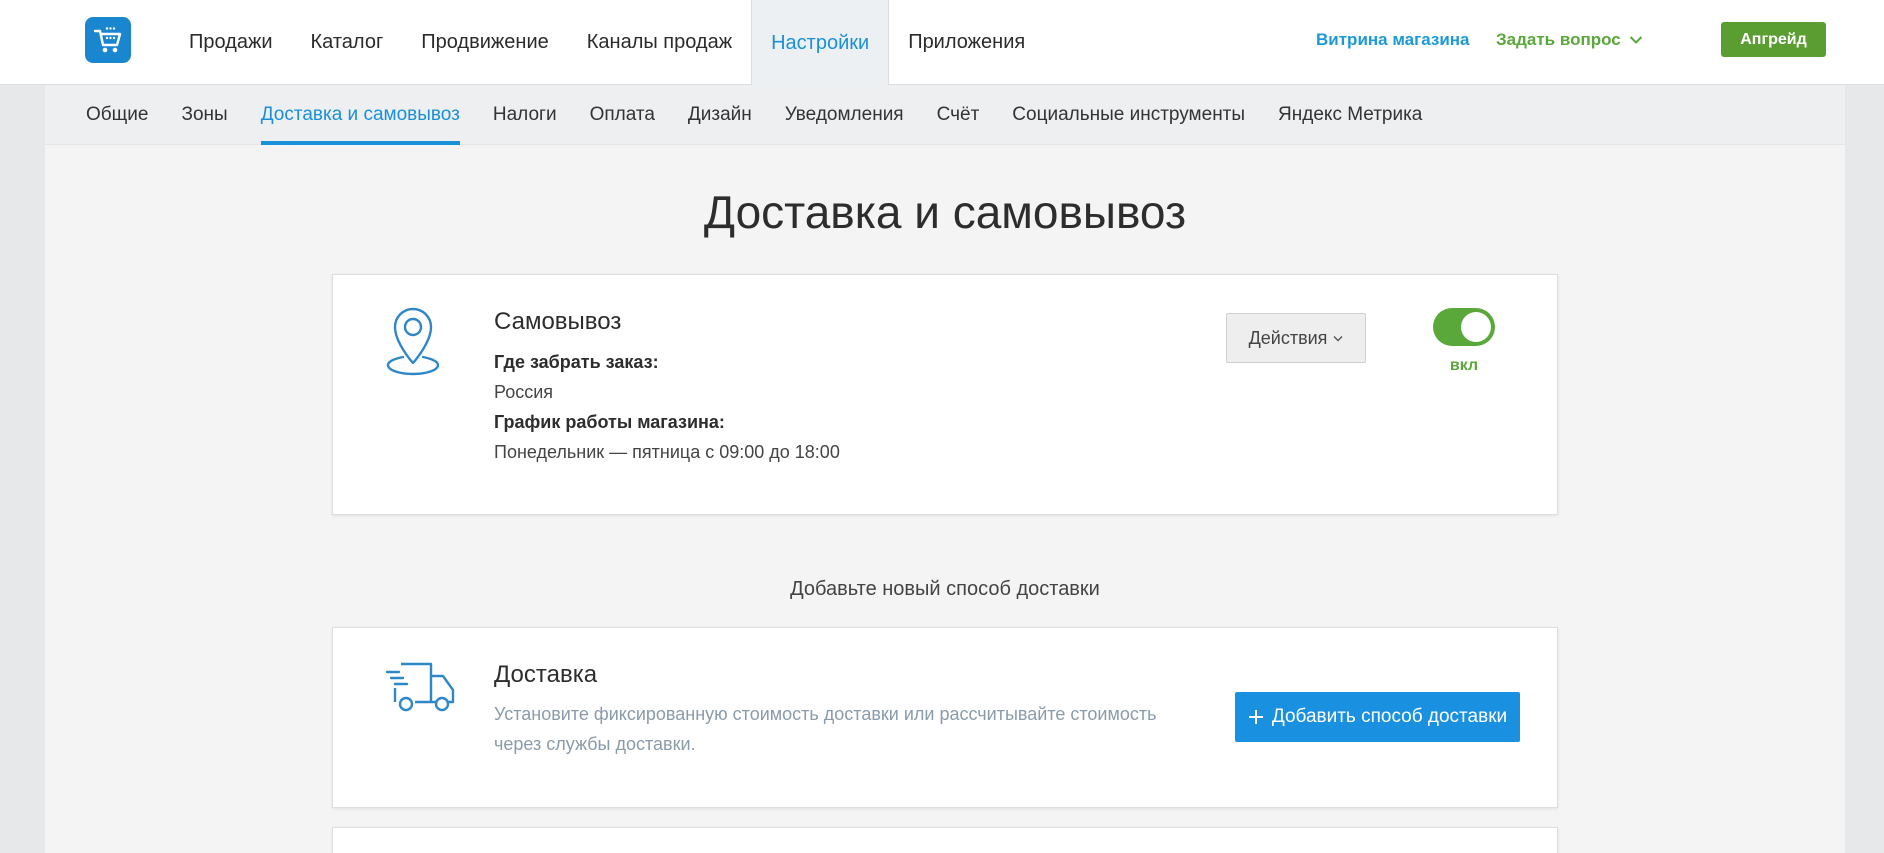 Image resolution: width=1884 pixels, height=853 pixels. I want to click on map-pin-icon, so click(413, 341).